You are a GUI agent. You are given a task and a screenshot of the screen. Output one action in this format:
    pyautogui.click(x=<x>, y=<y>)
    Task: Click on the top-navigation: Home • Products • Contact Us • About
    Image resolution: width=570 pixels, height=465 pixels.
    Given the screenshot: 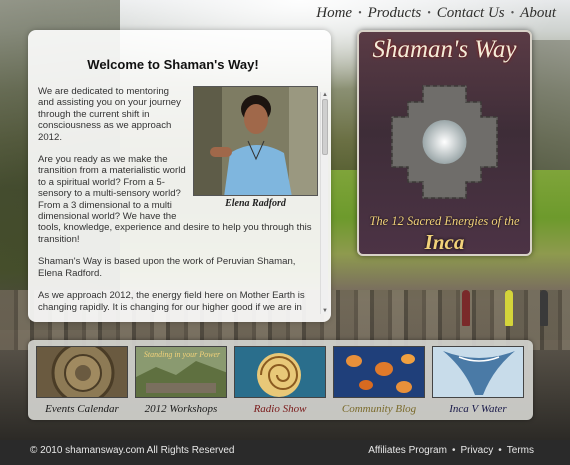 What is the action you would take?
    pyautogui.click(x=436, y=13)
    